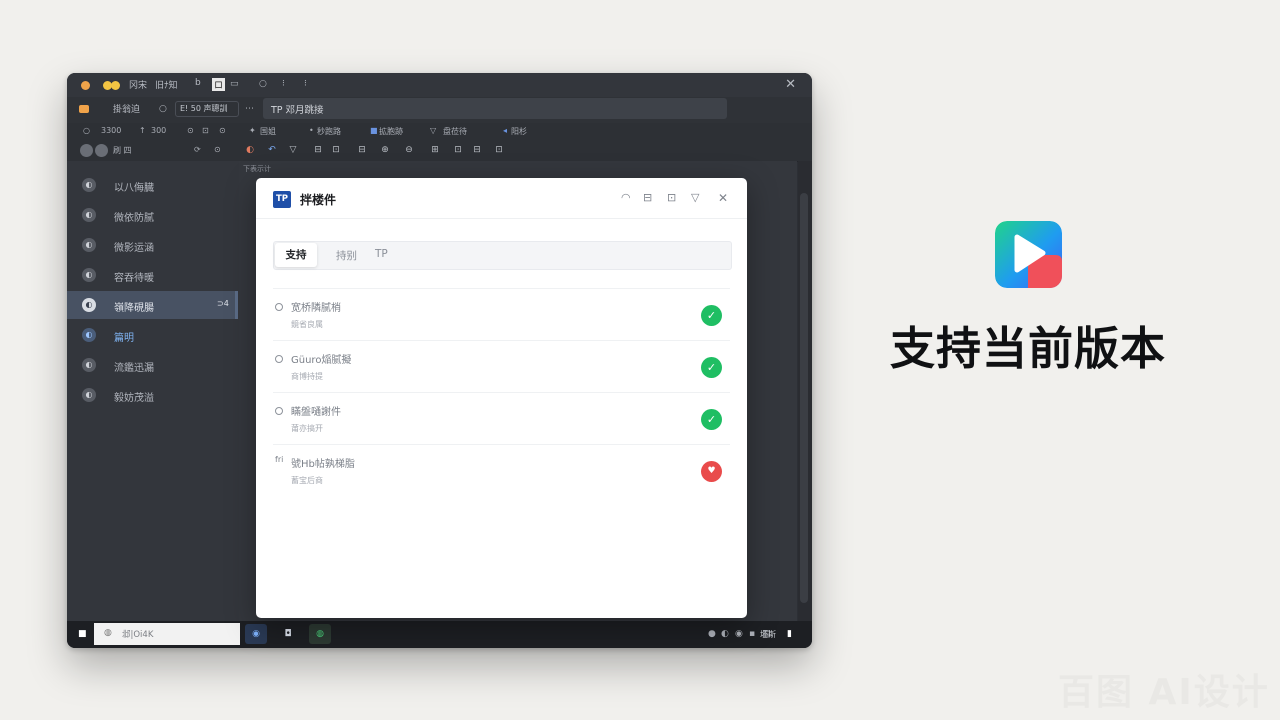 The image size is (1280, 720). What do you see at coordinates (671, 197) in the screenshot?
I see `window-icon: ⊡` at bounding box center [671, 197].